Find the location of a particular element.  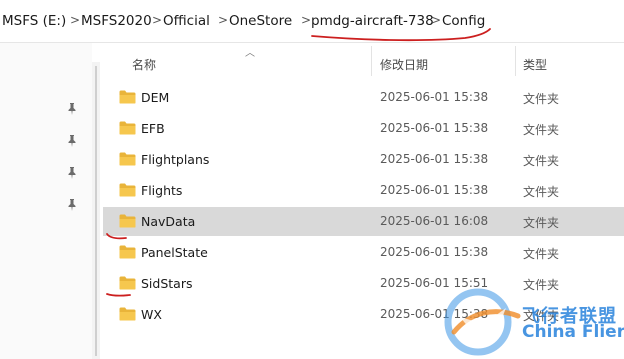

navigation-pane is located at coordinates (46, 201).